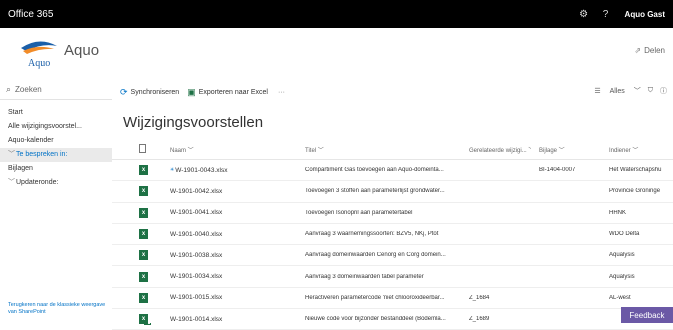 The height and width of the screenshot is (330, 673). What do you see at coordinates (155, 92) in the screenshot?
I see `sync-label: Synchroniseren` at bounding box center [155, 92].